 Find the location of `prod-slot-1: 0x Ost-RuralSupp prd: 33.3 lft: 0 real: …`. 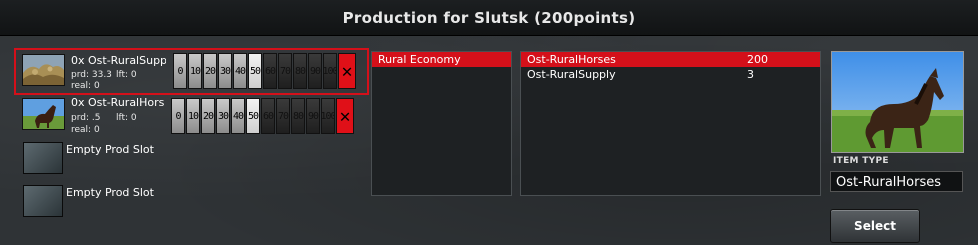

prod-slot-1: 0x Ost-RuralSupp prd: 33.3 lft: 0 real: … is located at coordinates (191, 71).